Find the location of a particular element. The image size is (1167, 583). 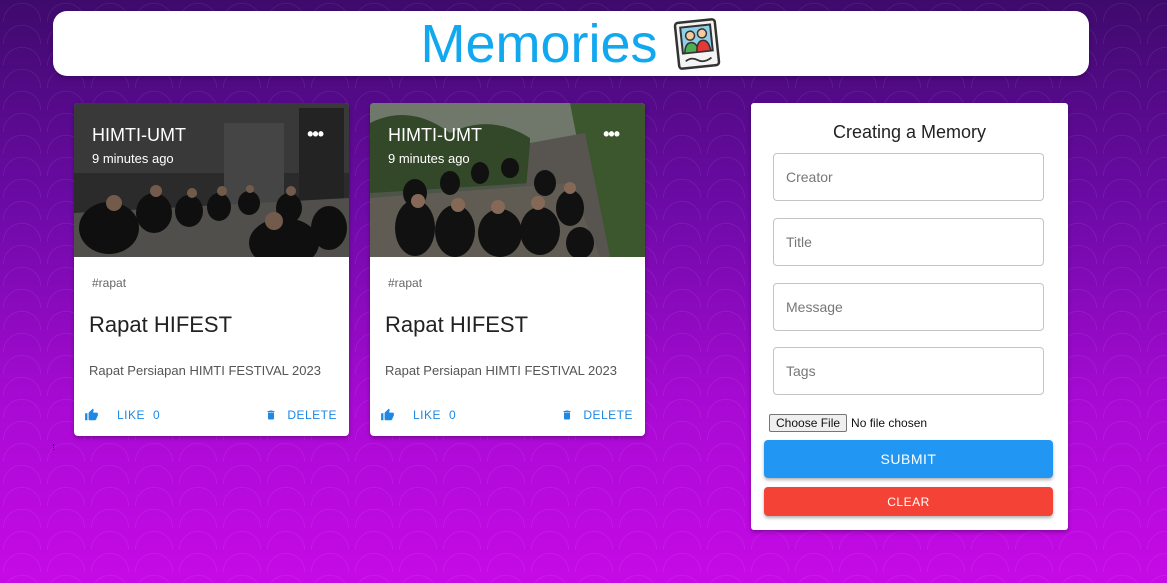

app-title: Memories is located at coordinates (539, 43).